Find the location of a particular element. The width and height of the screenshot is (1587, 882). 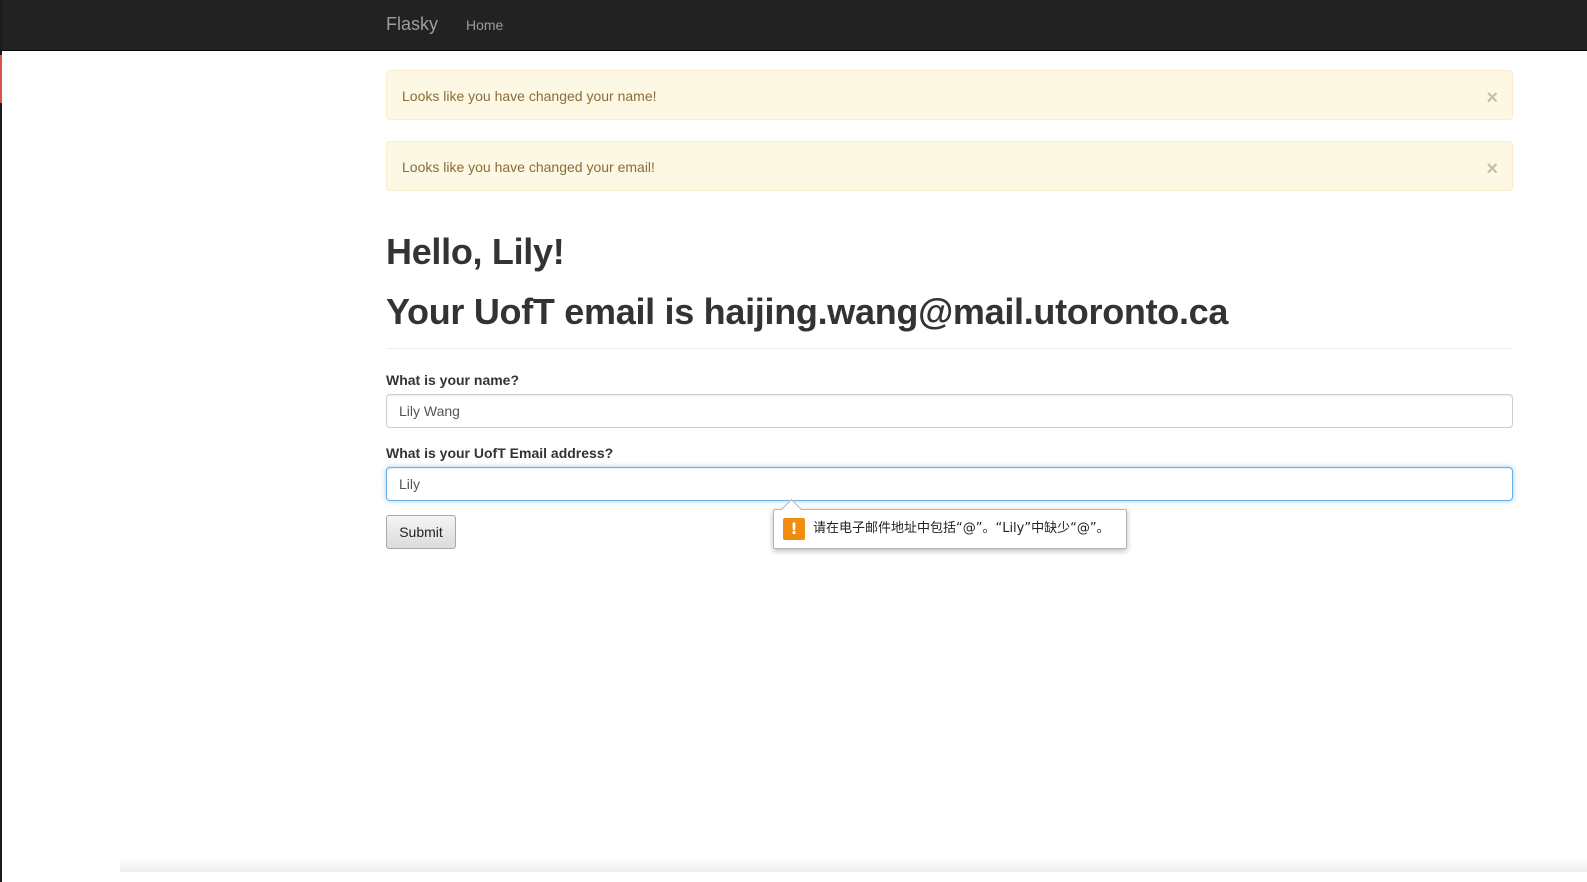

nav-link-home: Home is located at coordinates (484, 25).